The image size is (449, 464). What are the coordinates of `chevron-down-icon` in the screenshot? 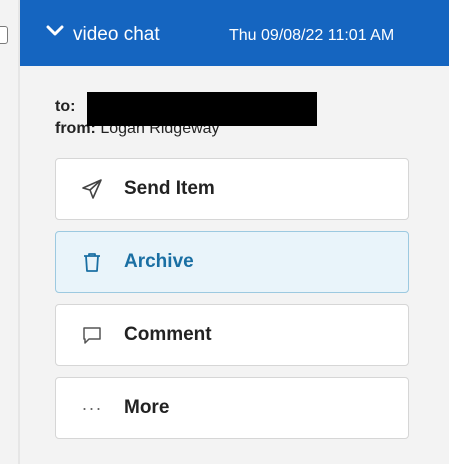 It's located at (55, 31).